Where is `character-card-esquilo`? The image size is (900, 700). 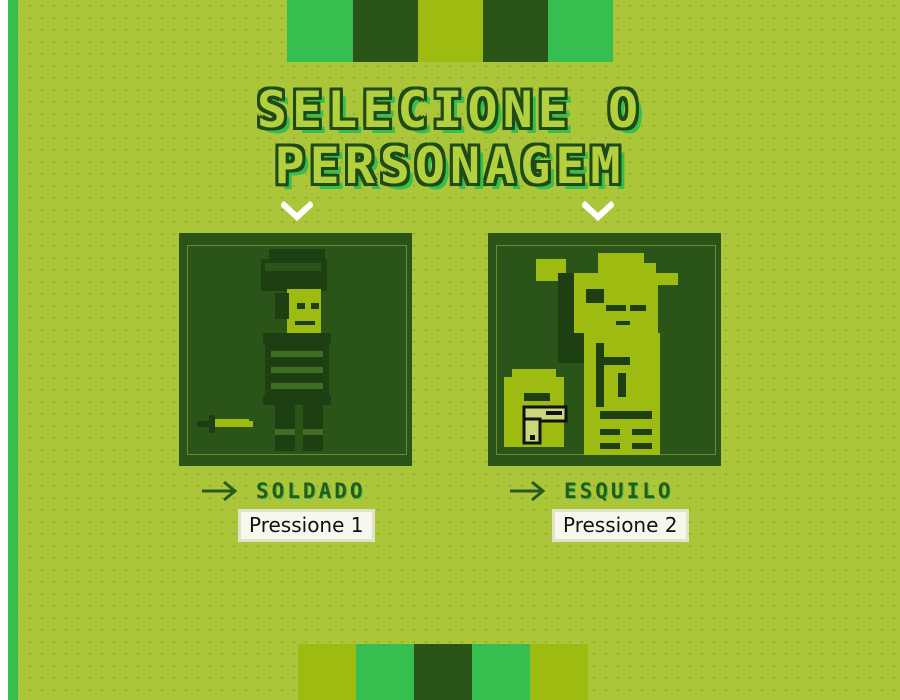 character-card-esquilo is located at coordinates (604, 349).